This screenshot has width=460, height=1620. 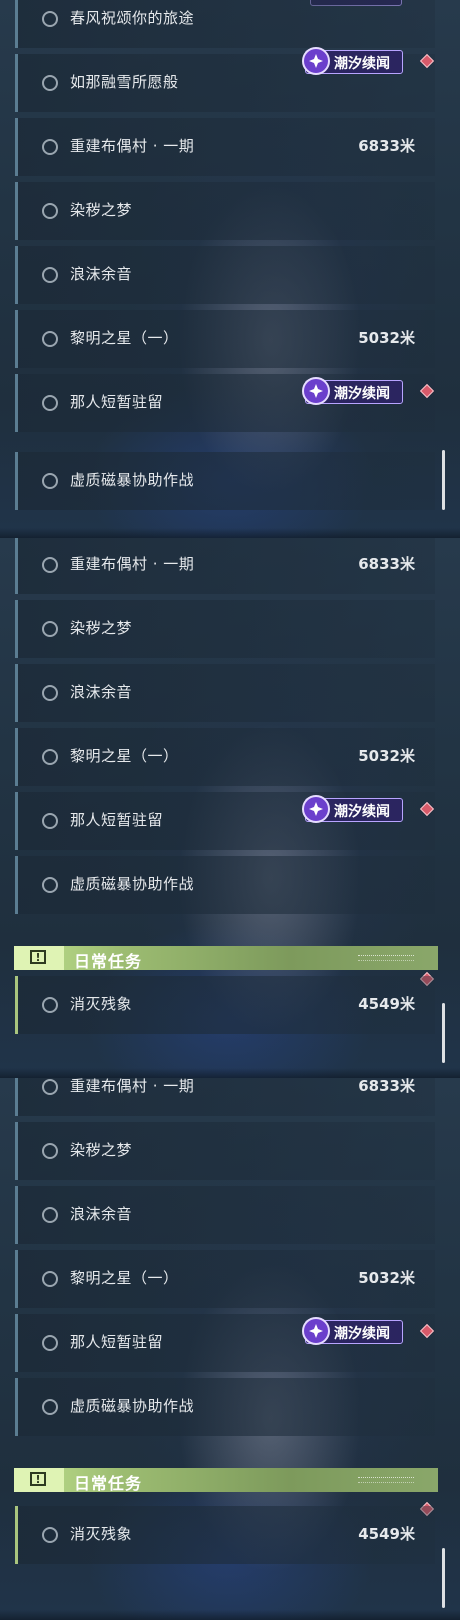 What do you see at coordinates (225, 24) in the screenshot?
I see `quest-row: 春风祝颂你的旅途` at bounding box center [225, 24].